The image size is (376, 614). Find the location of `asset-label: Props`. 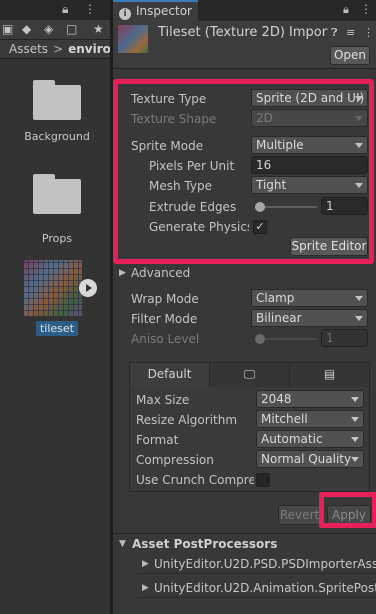

asset-label: Props is located at coordinates (57, 238).